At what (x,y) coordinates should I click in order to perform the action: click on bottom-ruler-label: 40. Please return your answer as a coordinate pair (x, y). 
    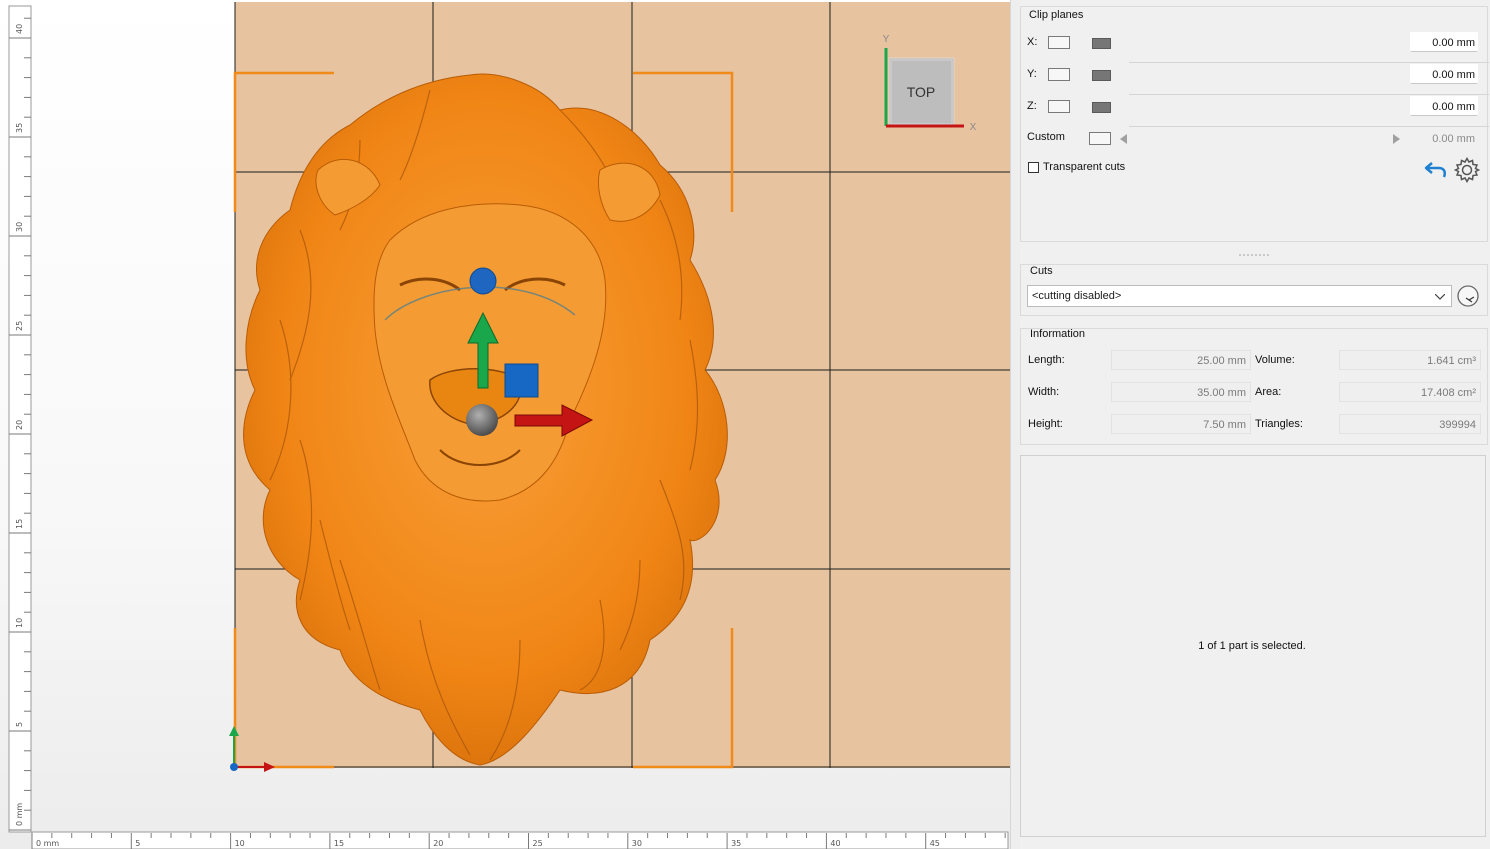
    Looking at the image, I should click on (835, 843).